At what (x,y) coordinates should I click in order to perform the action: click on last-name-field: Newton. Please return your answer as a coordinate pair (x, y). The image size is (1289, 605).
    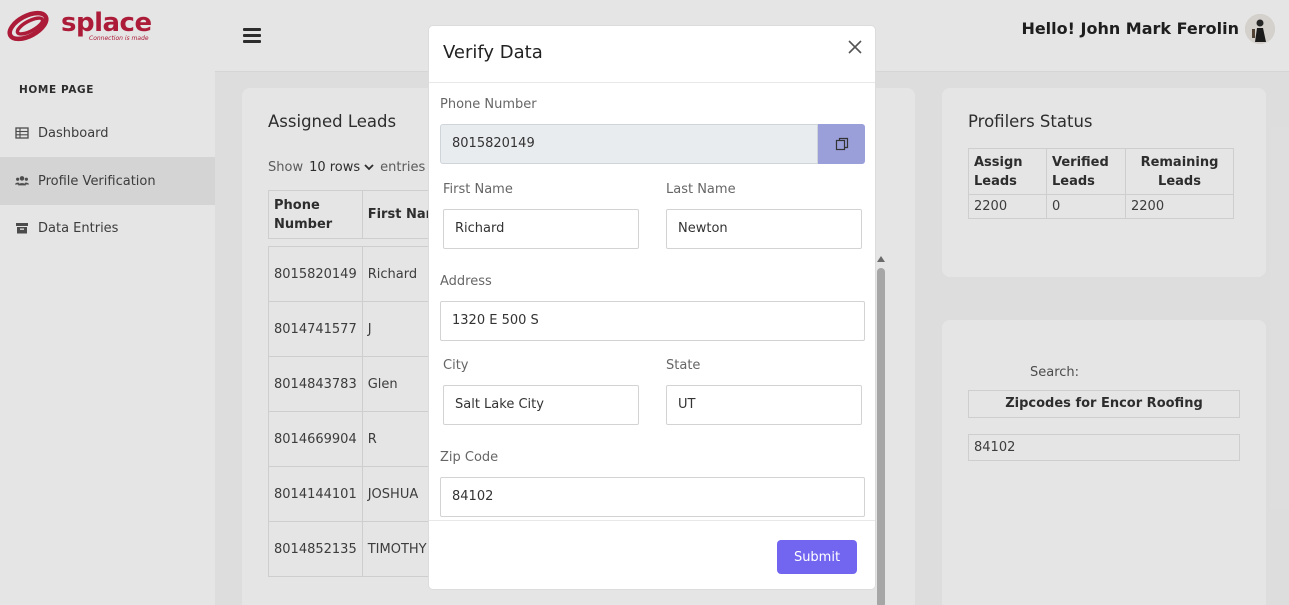
    Looking at the image, I should click on (764, 229).